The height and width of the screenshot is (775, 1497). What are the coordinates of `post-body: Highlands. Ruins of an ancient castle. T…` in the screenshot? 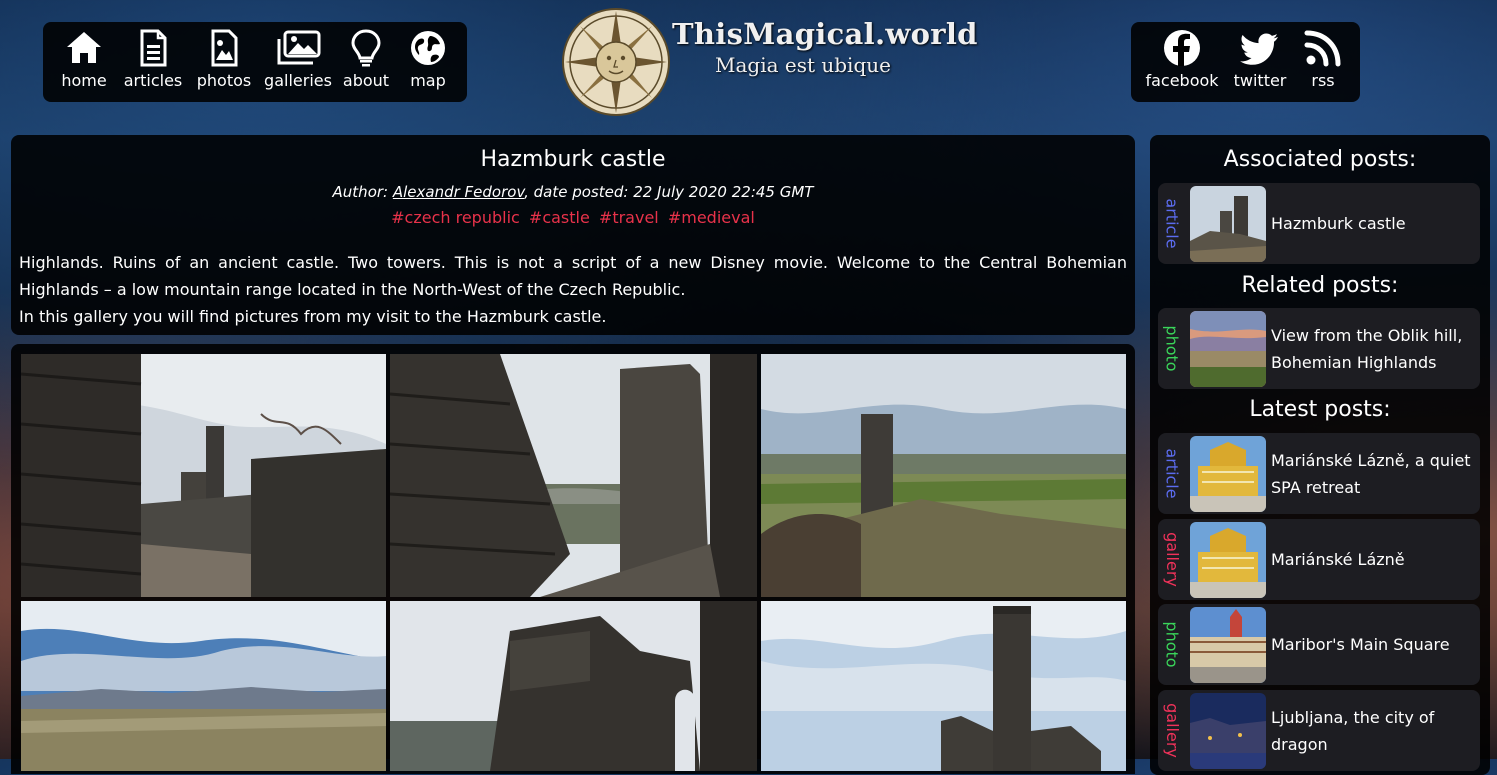 It's located at (573, 289).